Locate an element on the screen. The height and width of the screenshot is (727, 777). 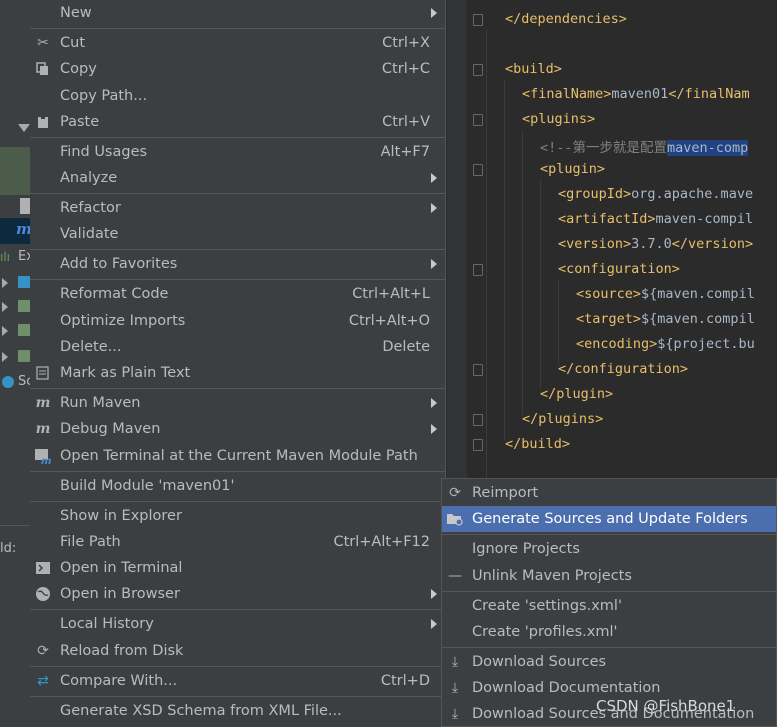
project-panel: m ılı Ex Sc ld: is located at coordinates (17, 363).